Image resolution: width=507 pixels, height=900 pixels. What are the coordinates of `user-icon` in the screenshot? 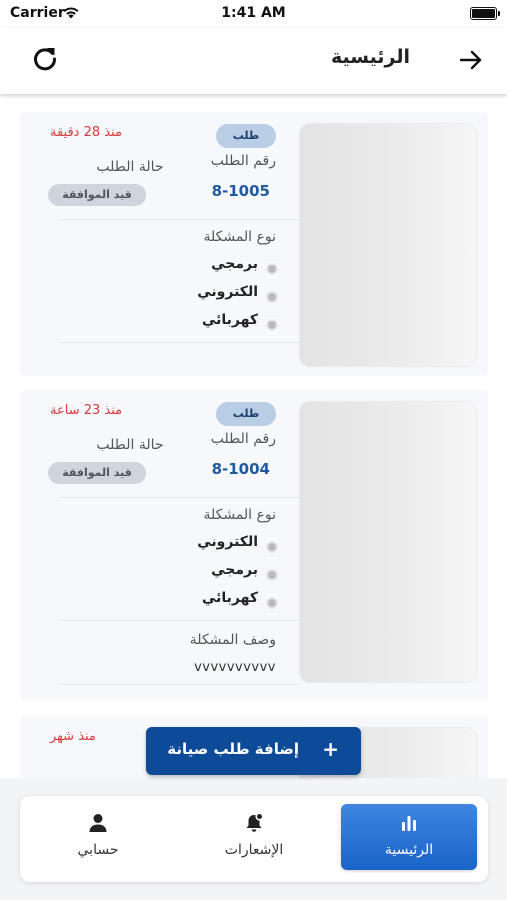 It's located at (98, 823).